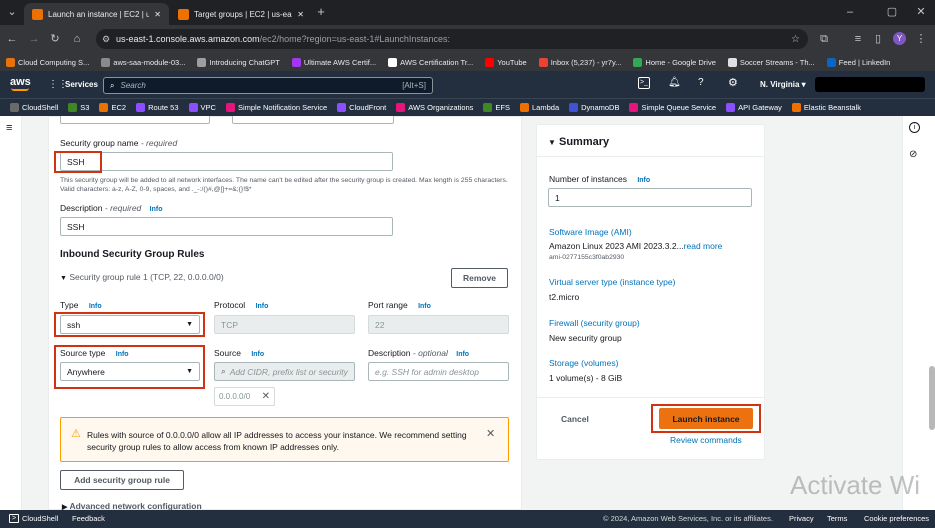  What do you see at coordinates (321, 13) in the screenshot?
I see `new-tab-icon: +` at bounding box center [321, 13].